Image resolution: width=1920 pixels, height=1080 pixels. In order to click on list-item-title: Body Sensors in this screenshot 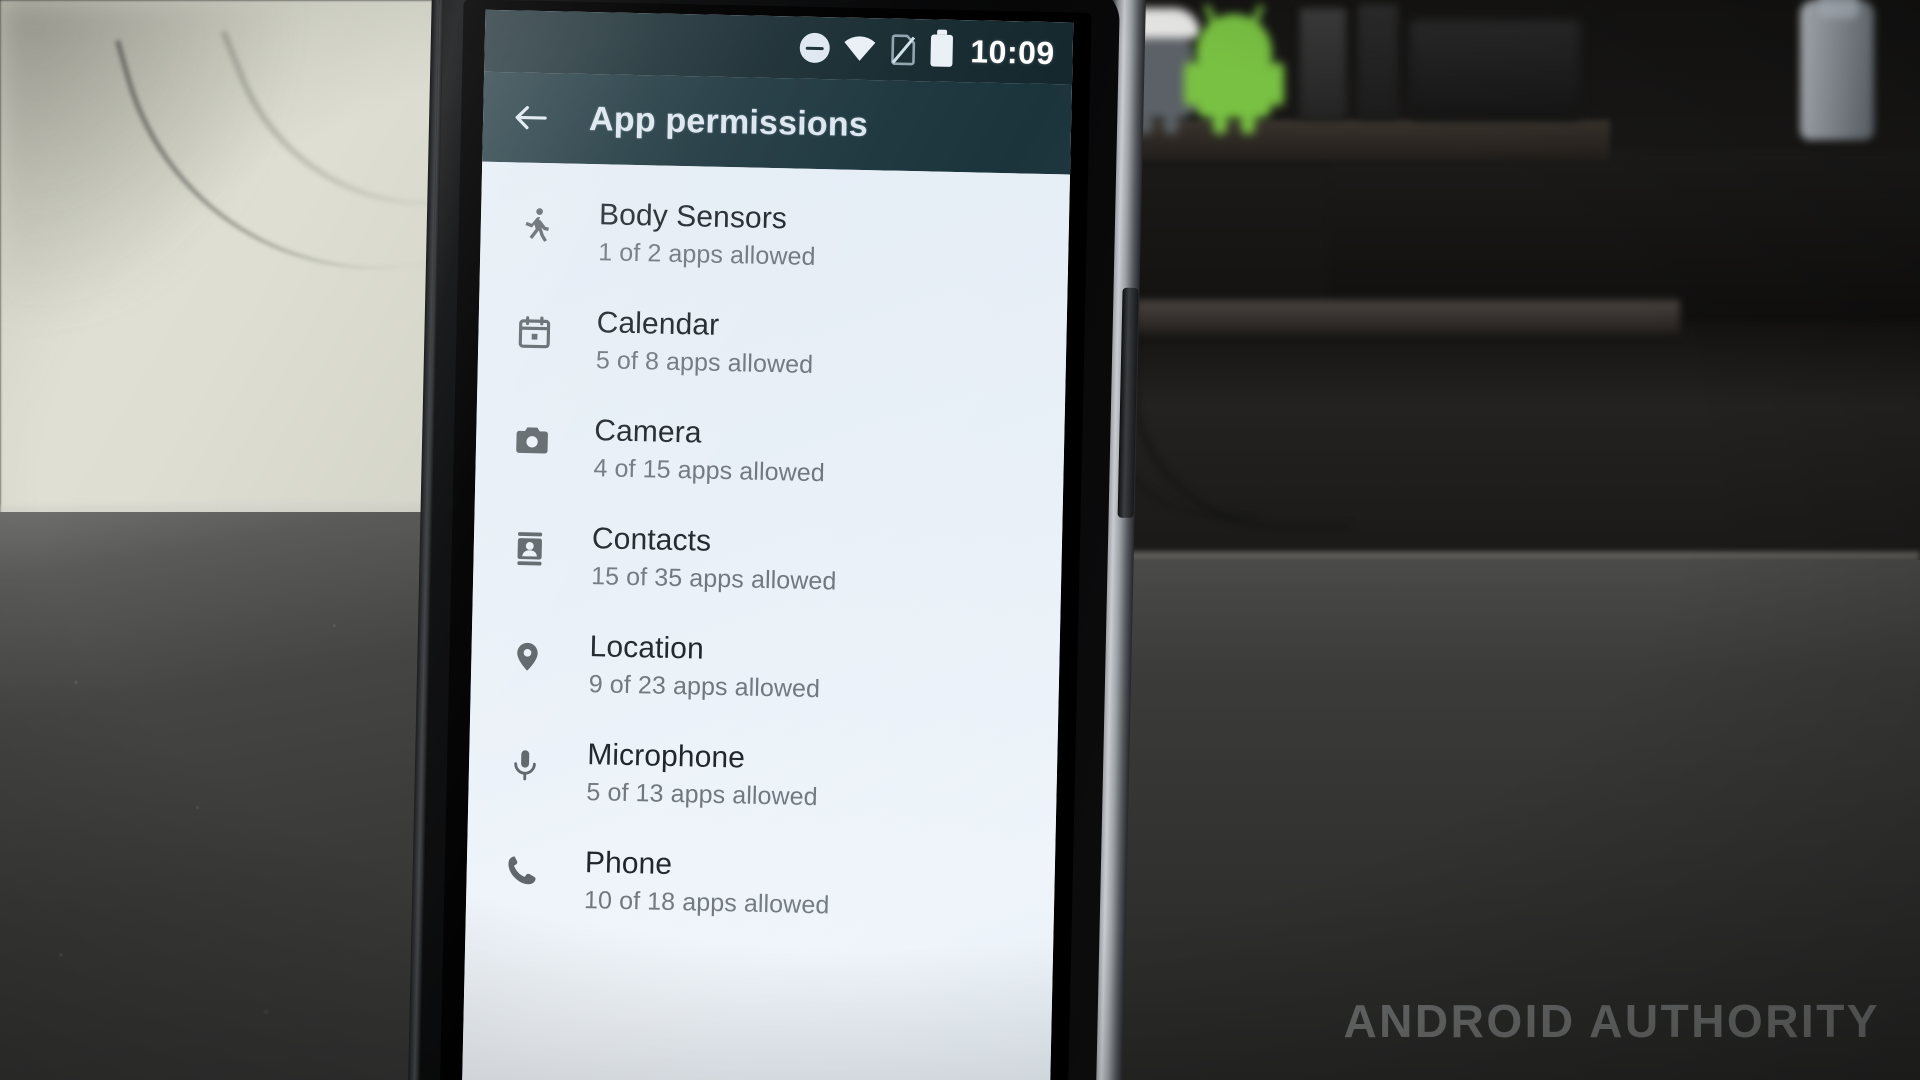, I will do `click(693, 217)`.